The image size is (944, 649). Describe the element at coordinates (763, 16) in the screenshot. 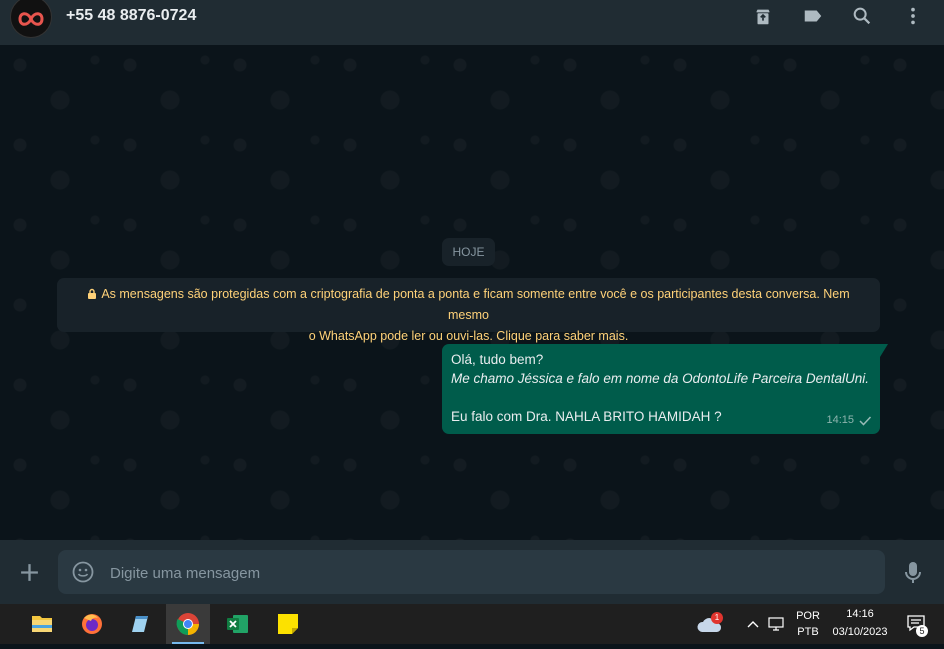

I see `archive-icon` at that location.